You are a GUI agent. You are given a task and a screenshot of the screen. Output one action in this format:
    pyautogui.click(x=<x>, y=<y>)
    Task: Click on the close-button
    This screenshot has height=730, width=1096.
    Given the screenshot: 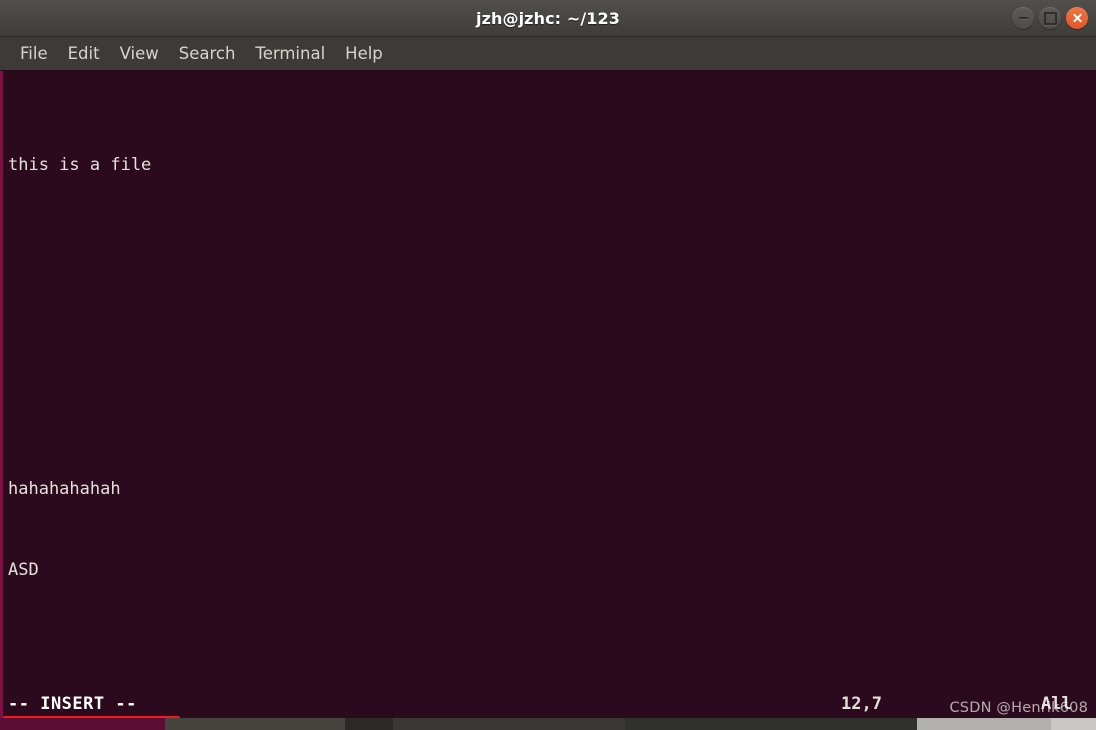 What is the action you would take?
    pyautogui.click(x=1077, y=18)
    